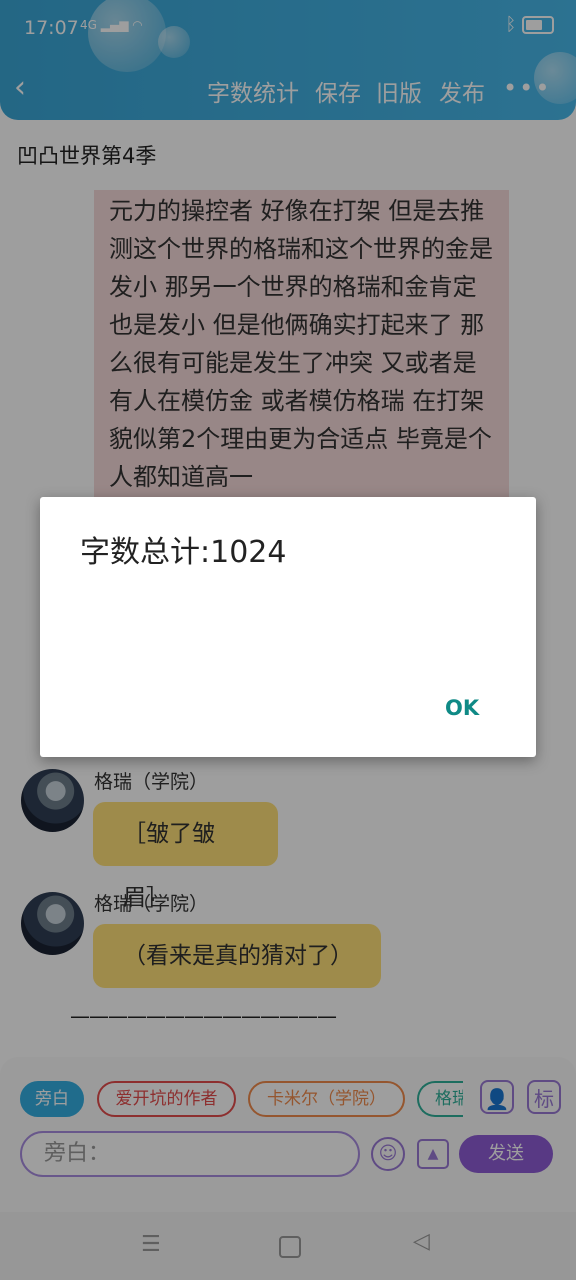 The height and width of the screenshot is (1280, 576). I want to click on dialog-message: 字数总计:1024, so click(183, 552).